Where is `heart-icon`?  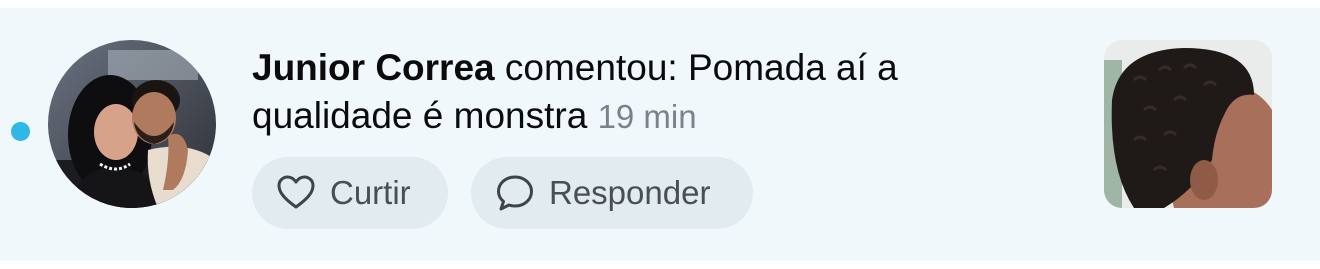
heart-icon is located at coordinates (296, 193).